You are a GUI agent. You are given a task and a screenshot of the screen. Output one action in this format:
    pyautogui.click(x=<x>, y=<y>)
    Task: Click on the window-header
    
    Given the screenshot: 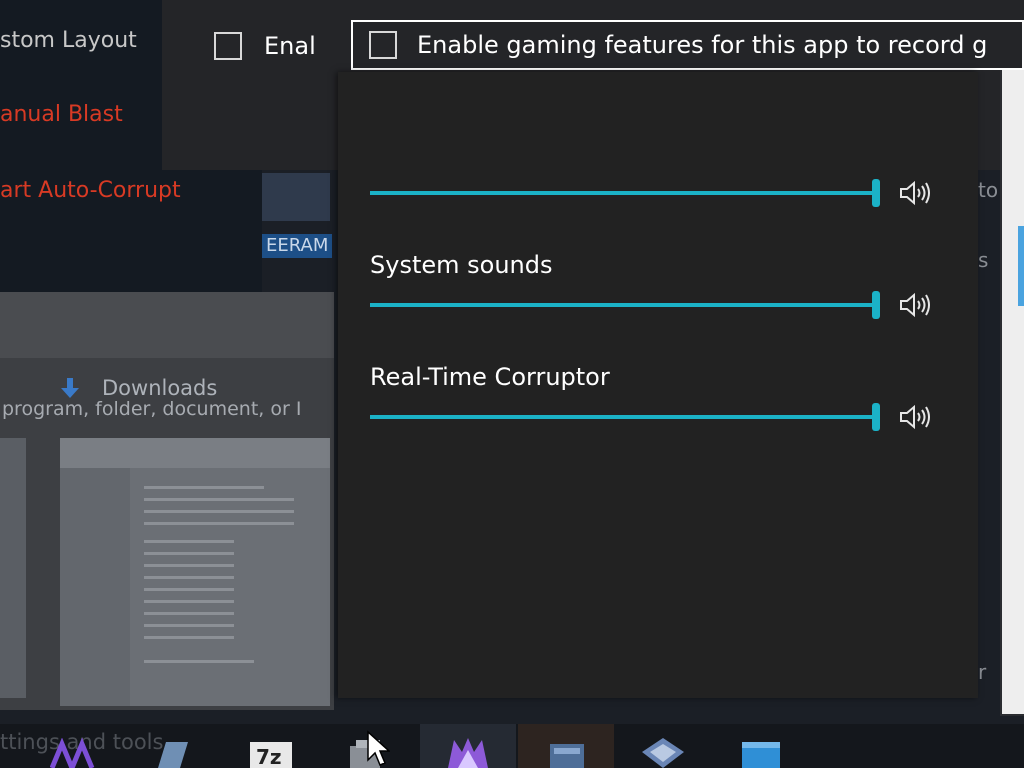 What is the action you would take?
    pyautogui.click(x=167, y=325)
    